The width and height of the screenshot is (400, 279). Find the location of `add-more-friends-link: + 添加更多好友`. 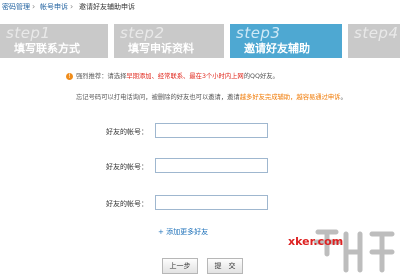

add-more-friends-link: + 添加更多好友 is located at coordinates (183, 232).